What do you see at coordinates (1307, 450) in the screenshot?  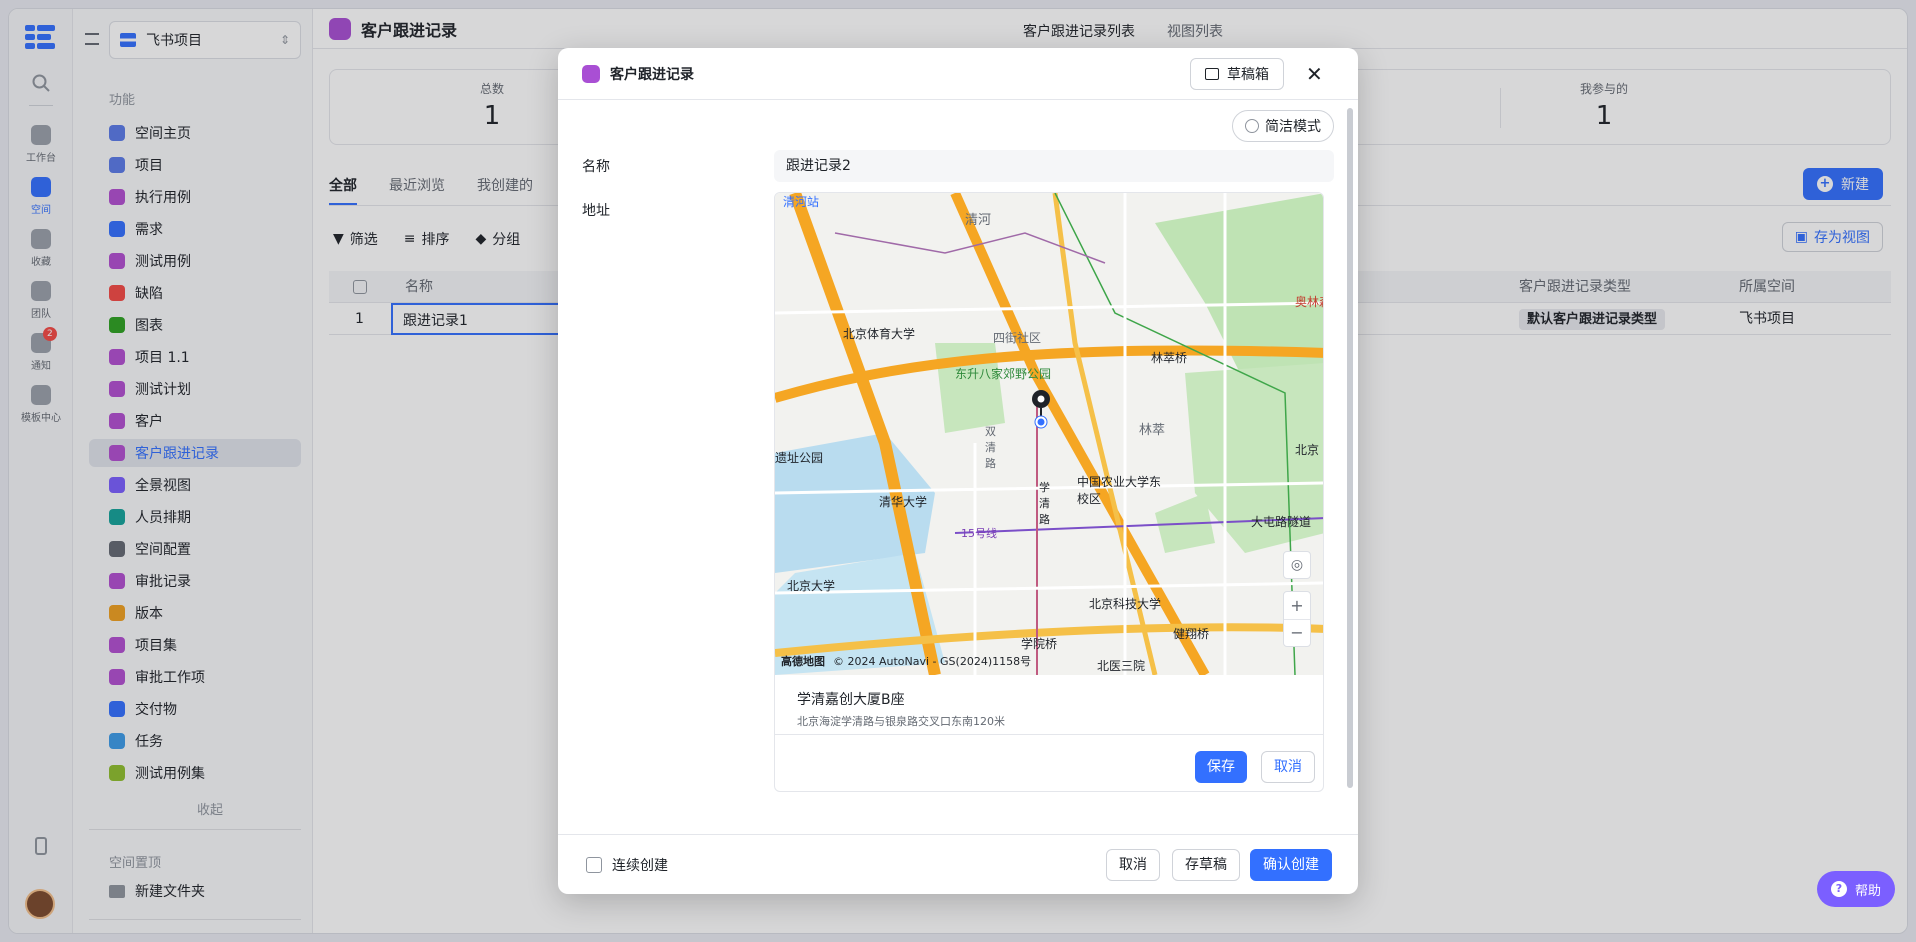 I see `map-label: 北京` at bounding box center [1307, 450].